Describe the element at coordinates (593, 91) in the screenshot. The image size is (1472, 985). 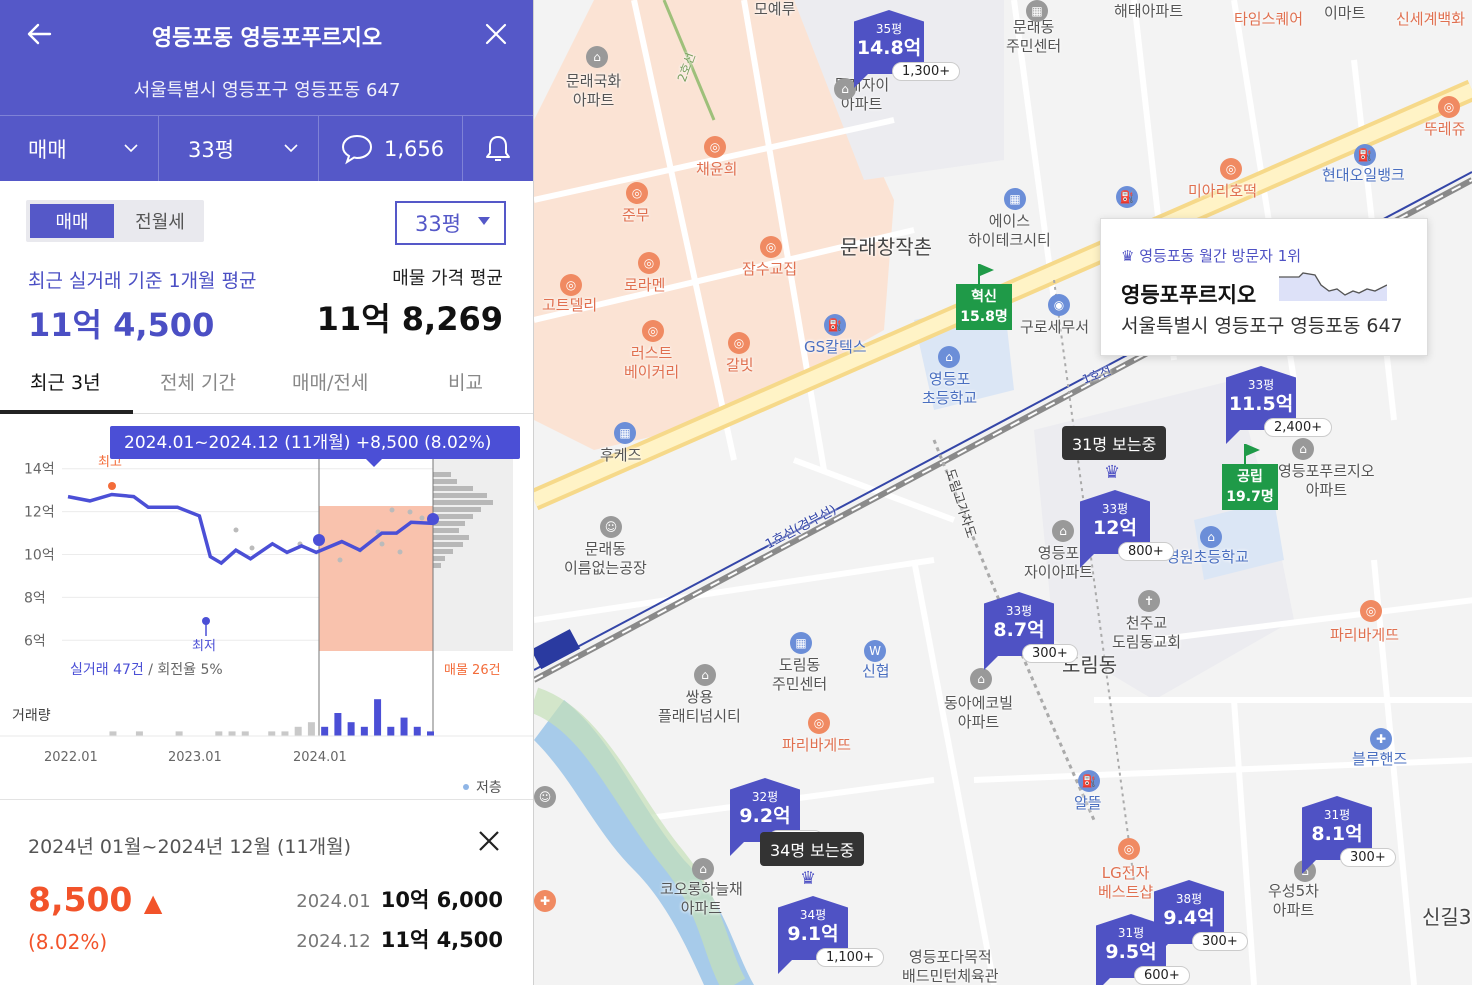
I see `map-place-label: 문래국화 아파트` at that location.